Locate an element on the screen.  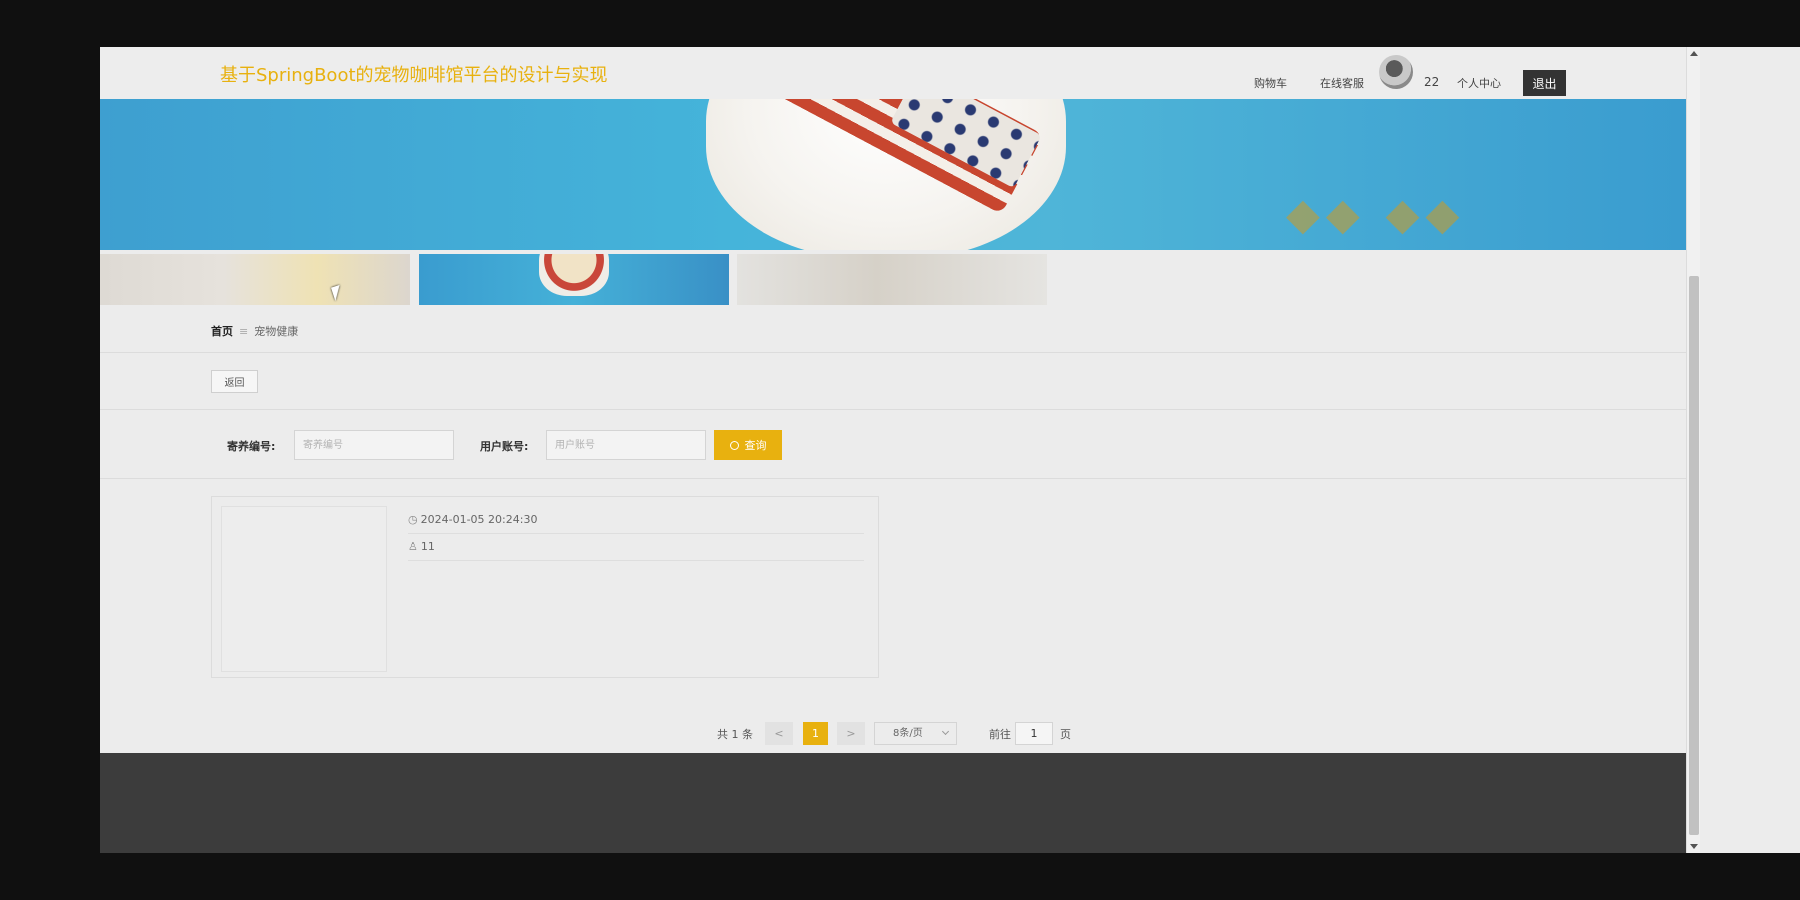
user-account-label: 用户账号: is located at coordinates (504, 446).